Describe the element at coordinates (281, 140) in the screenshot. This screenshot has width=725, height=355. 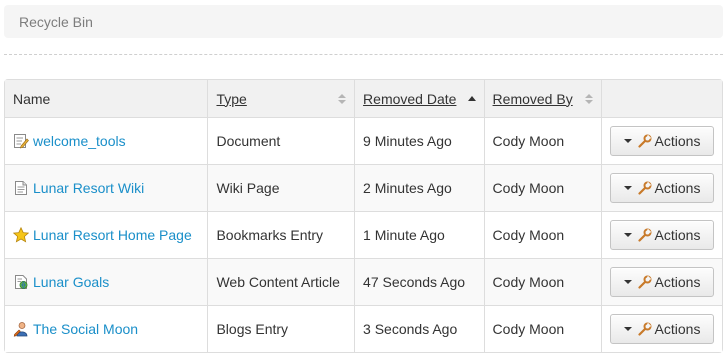
I see `cell-type: Document` at that location.